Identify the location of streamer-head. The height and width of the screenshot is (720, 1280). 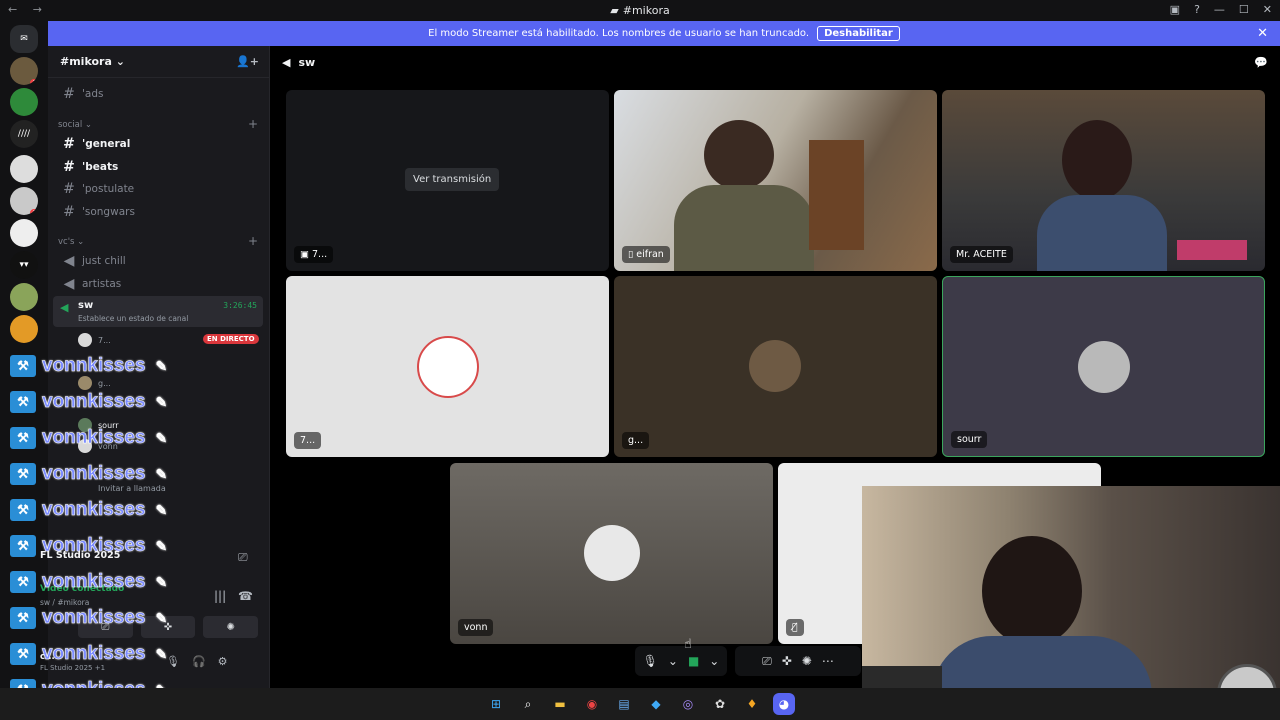
(1032, 591).